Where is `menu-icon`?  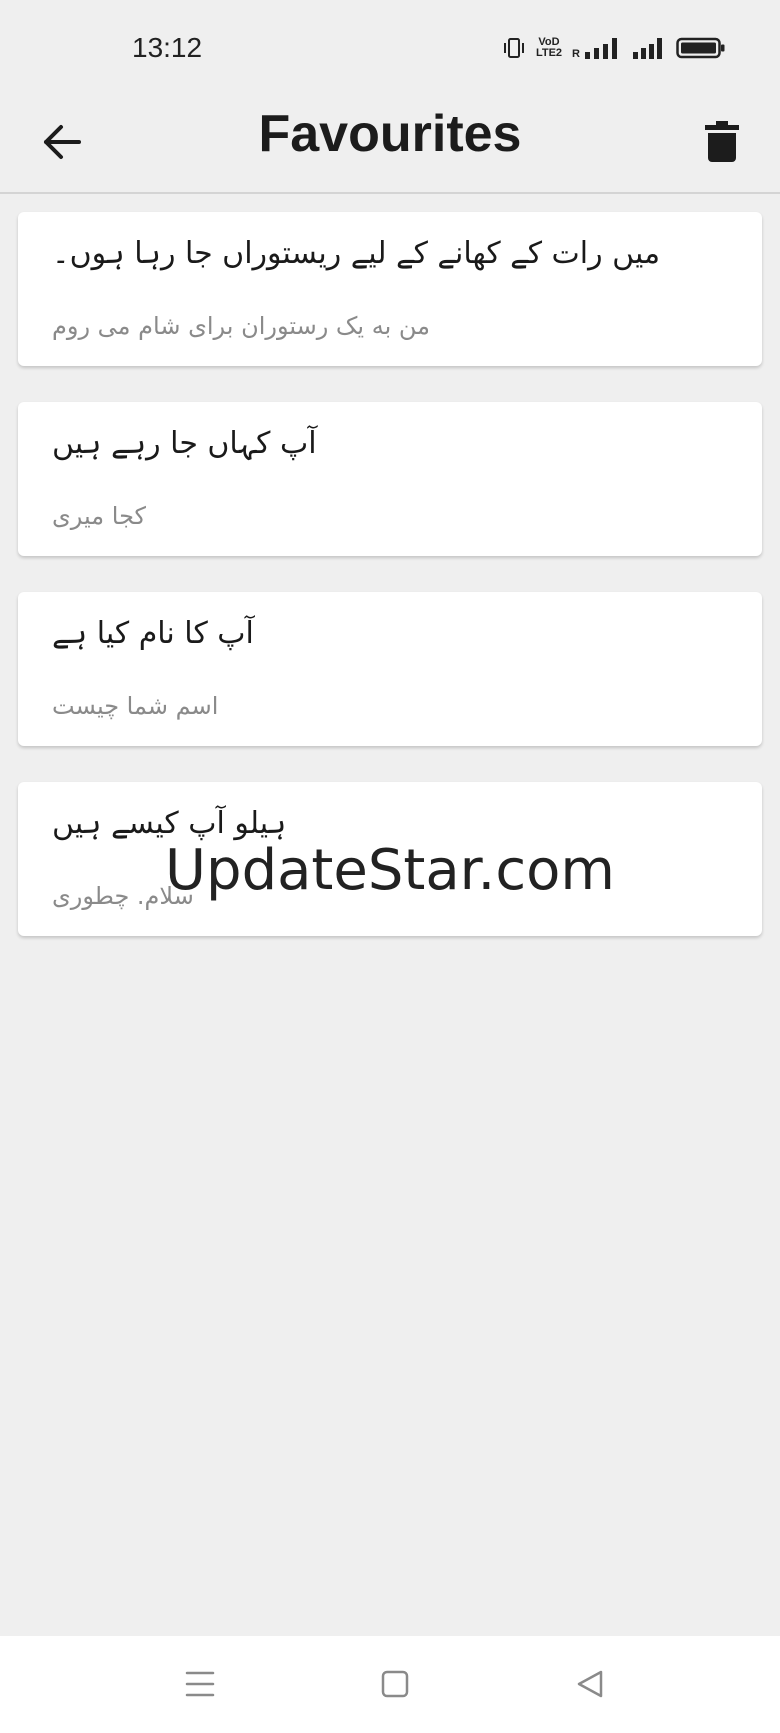
menu-icon is located at coordinates (200, 1684).